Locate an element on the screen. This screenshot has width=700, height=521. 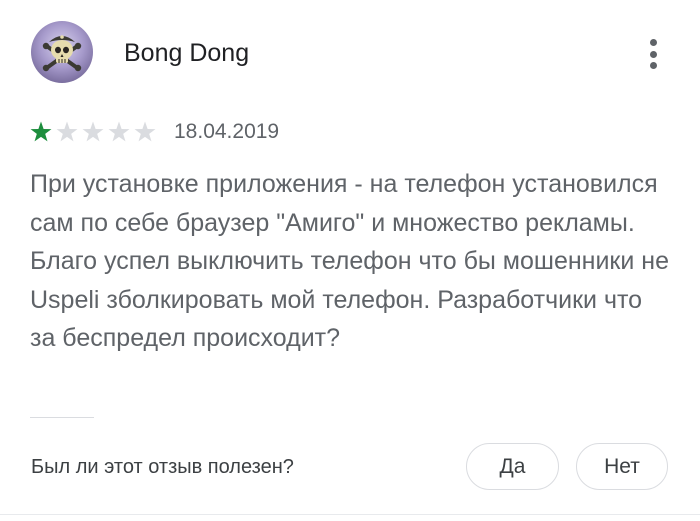
helpful-no-button: Нет is located at coordinates (622, 466).